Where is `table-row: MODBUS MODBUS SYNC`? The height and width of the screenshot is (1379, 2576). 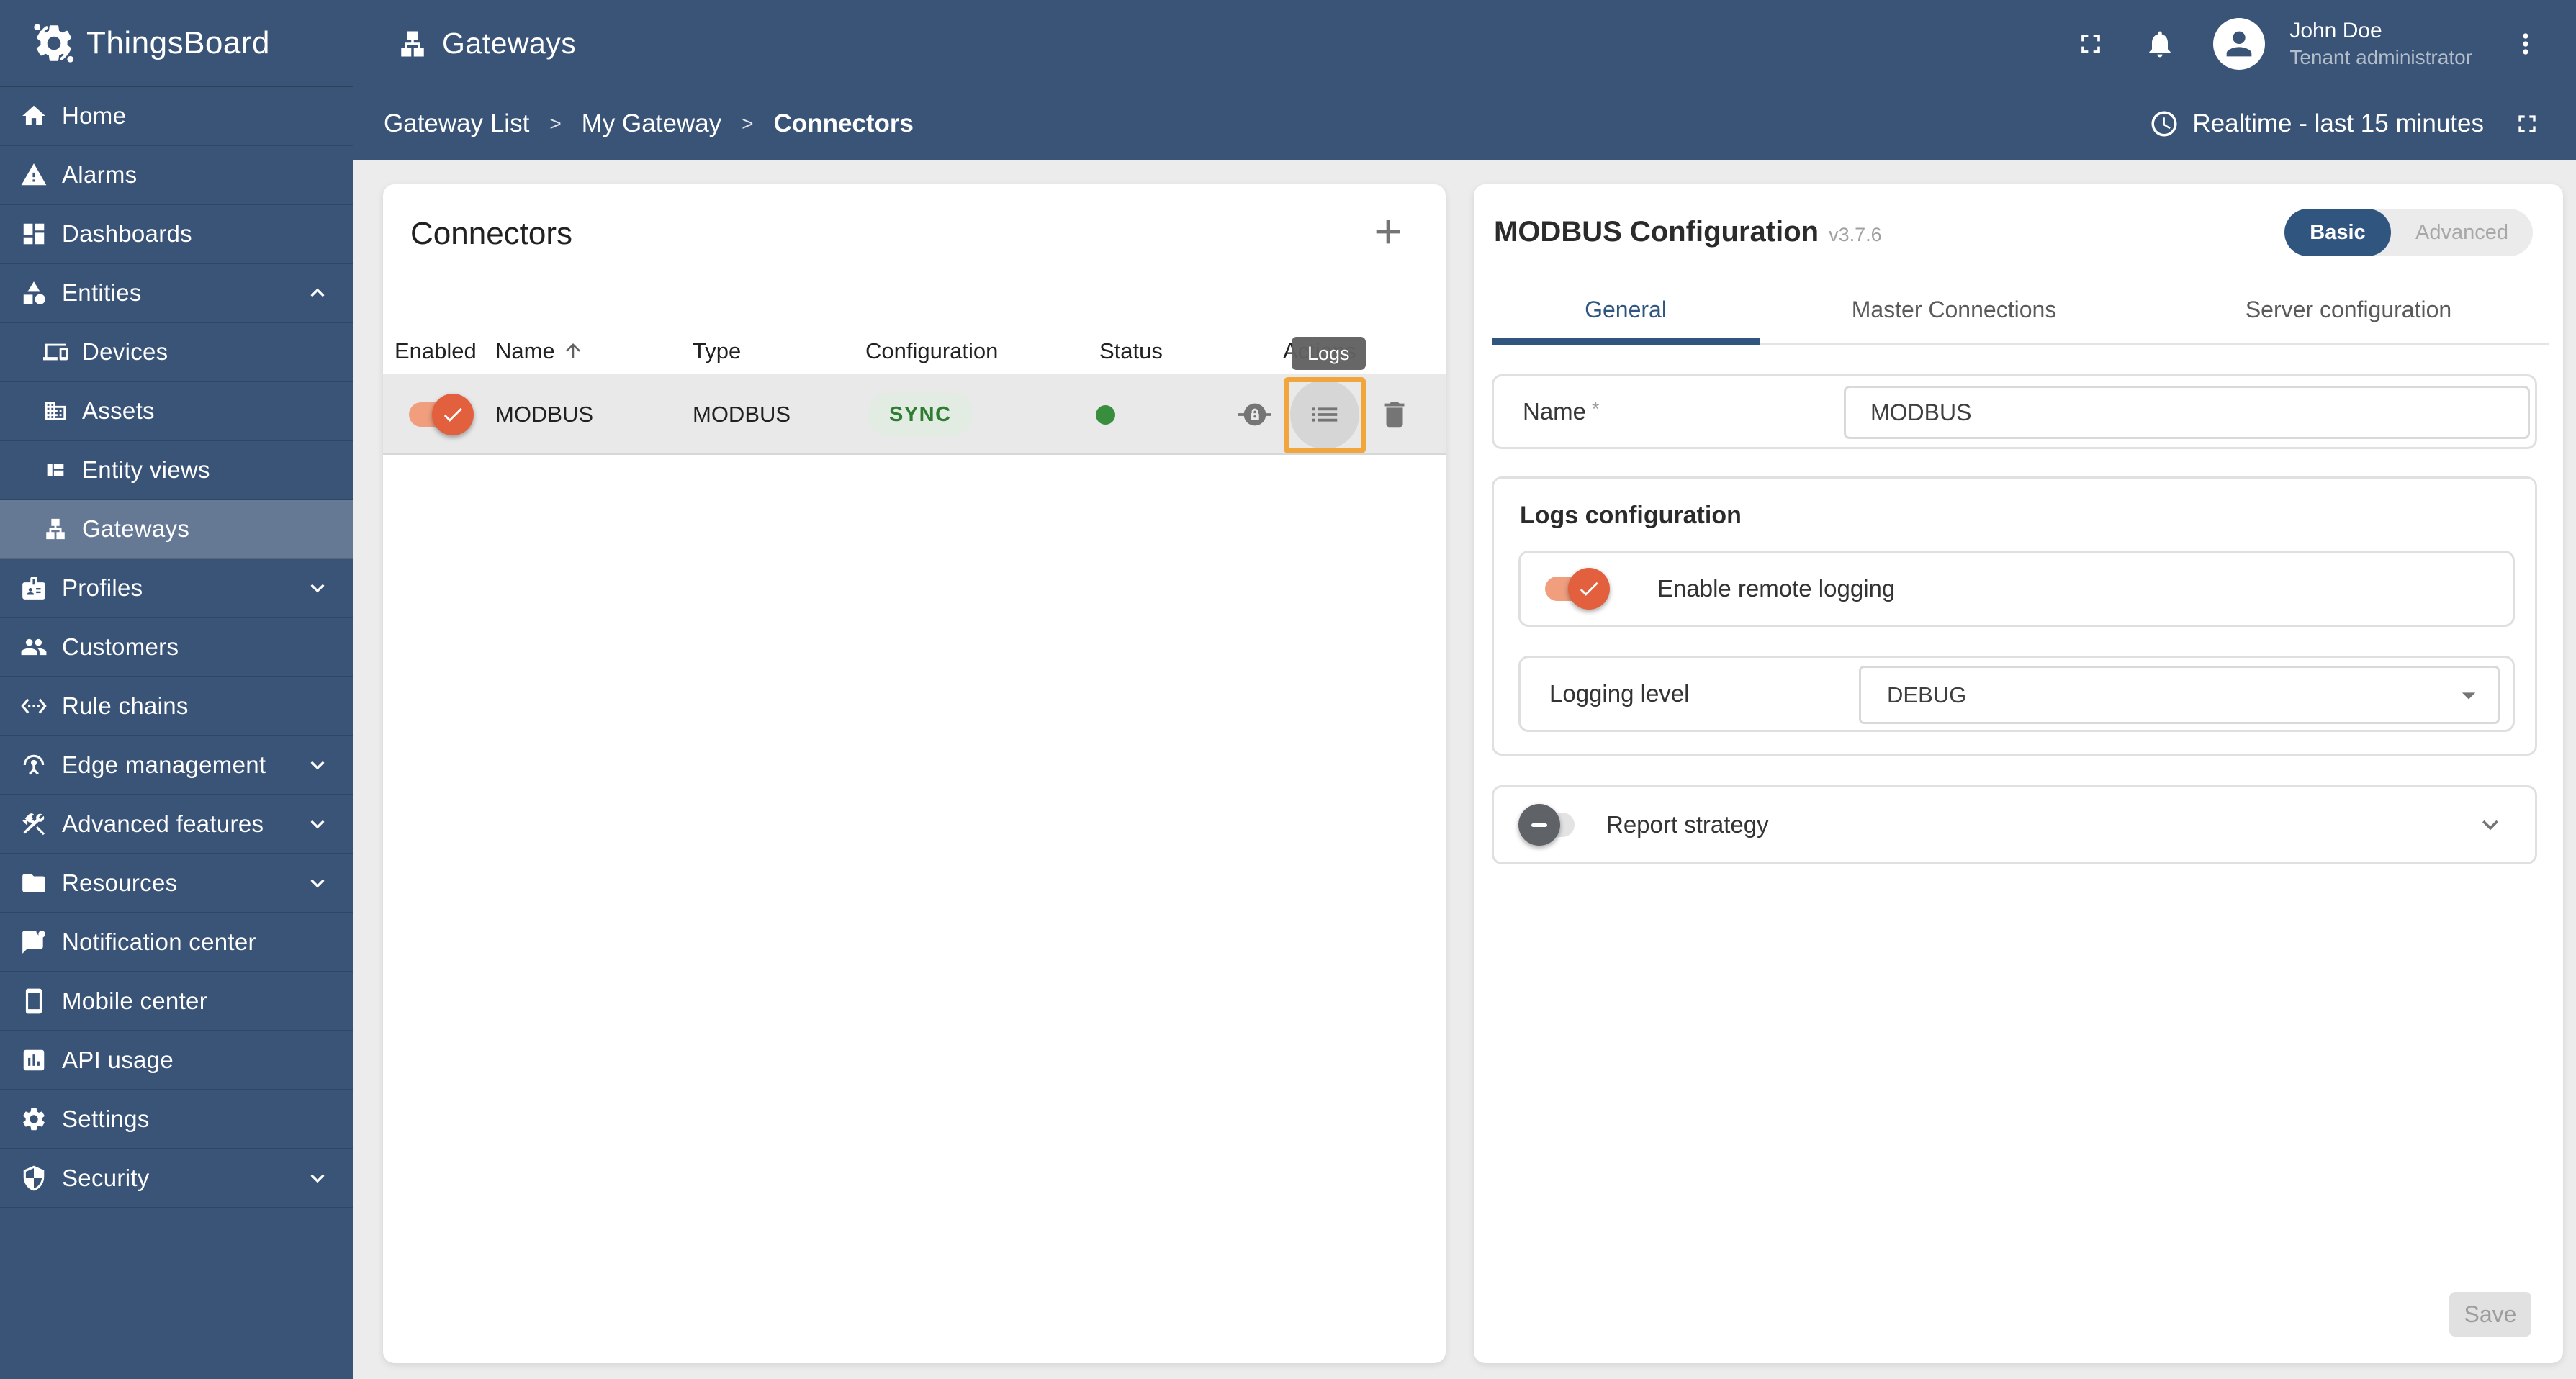 table-row: MODBUS MODBUS SYNC is located at coordinates (914, 415).